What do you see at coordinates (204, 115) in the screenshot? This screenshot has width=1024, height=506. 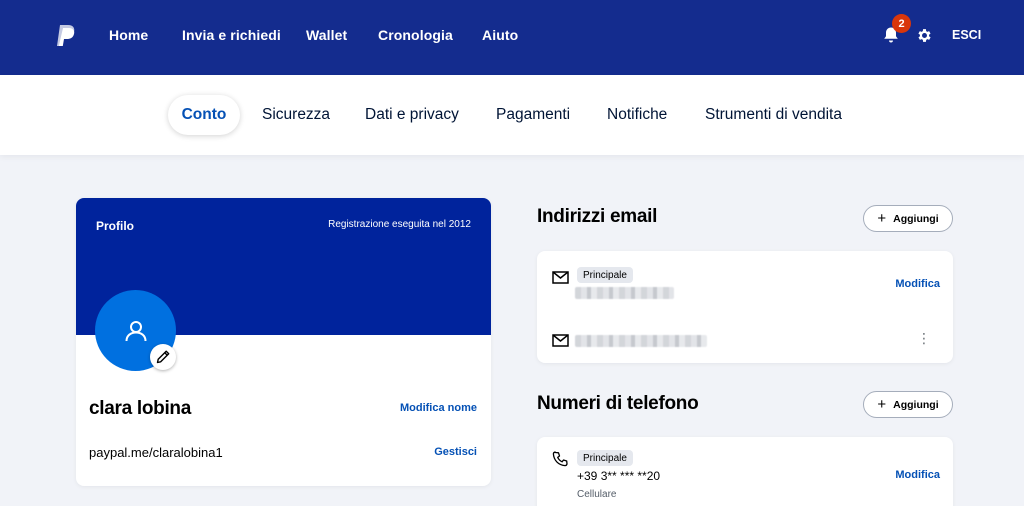 I see `tab-conto: Conto` at bounding box center [204, 115].